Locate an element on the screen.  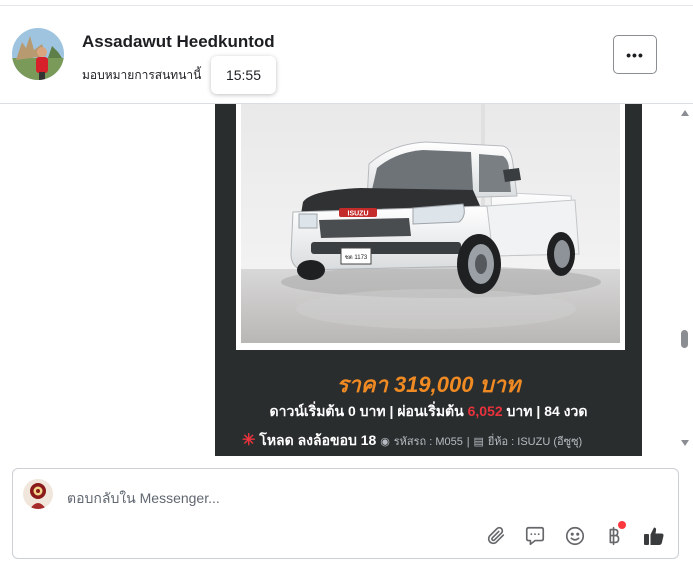
paperclip-icon is located at coordinates (496, 536).